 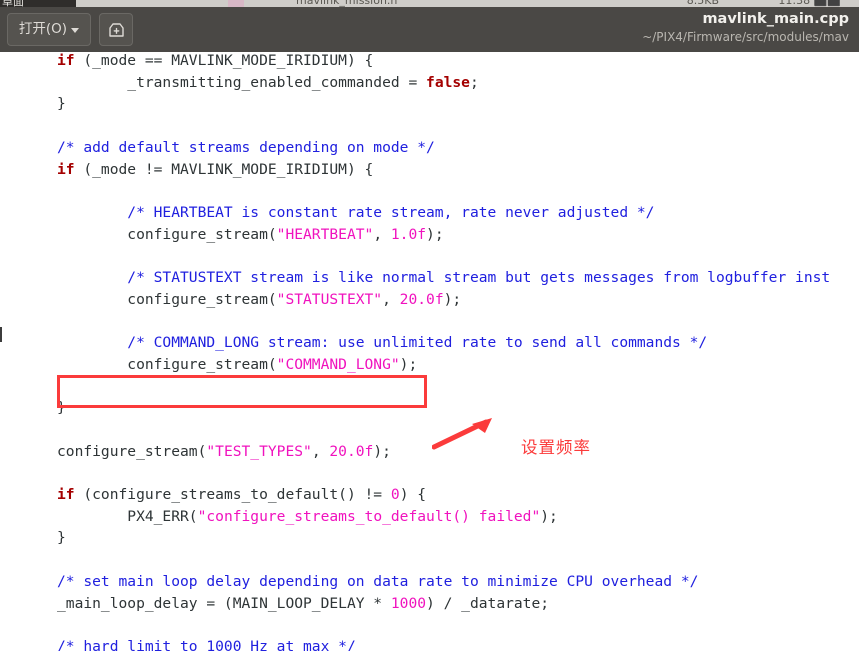 What do you see at coordinates (413, 495) in the screenshot?
I see `code-token: ) {` at bounding box center [413, 495].